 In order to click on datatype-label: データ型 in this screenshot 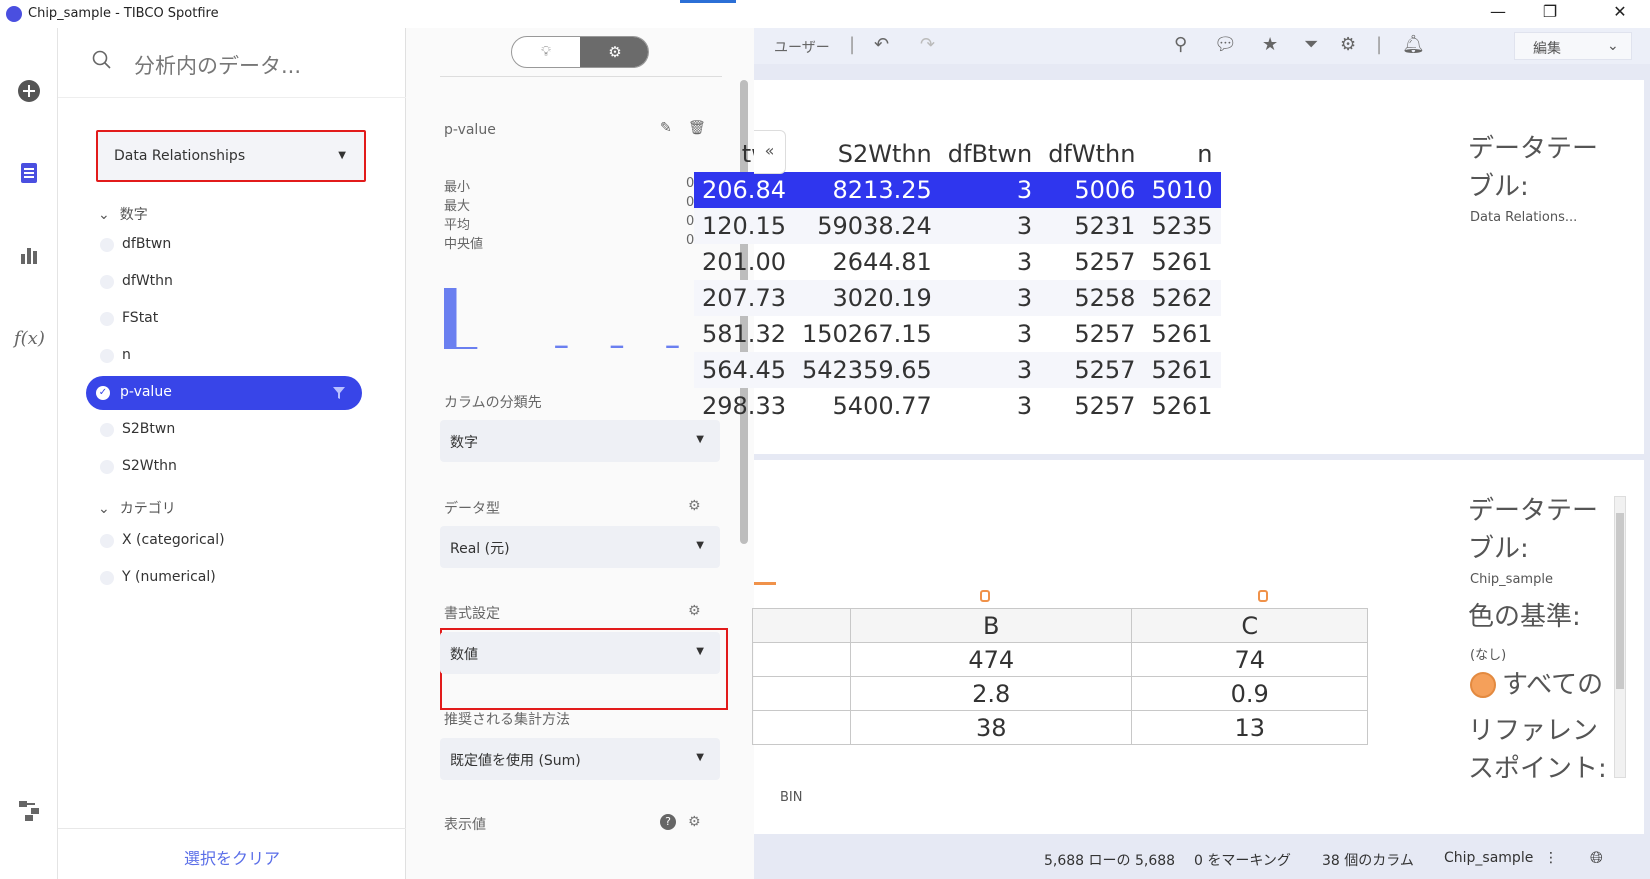, I will do `click(472, 509)`.